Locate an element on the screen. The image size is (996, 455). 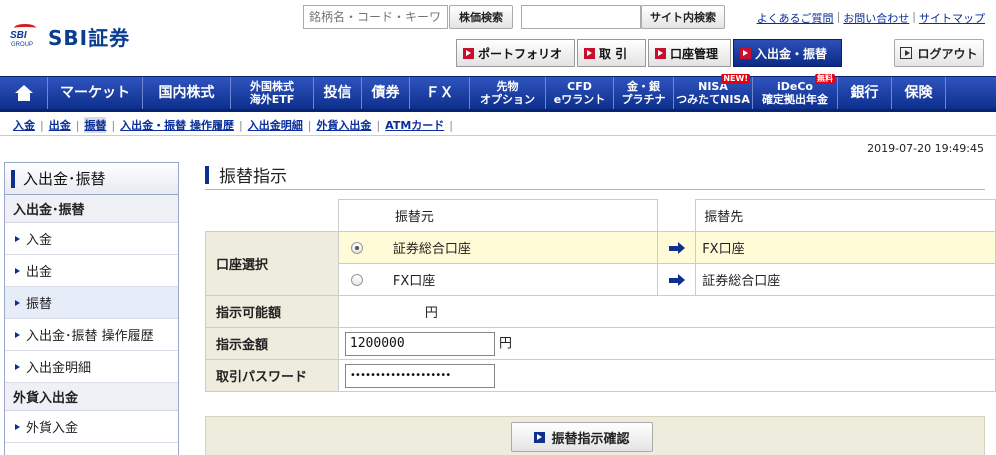
tab-deposit-transfer: 入出金・振替 is located at coordinates (787, 53).